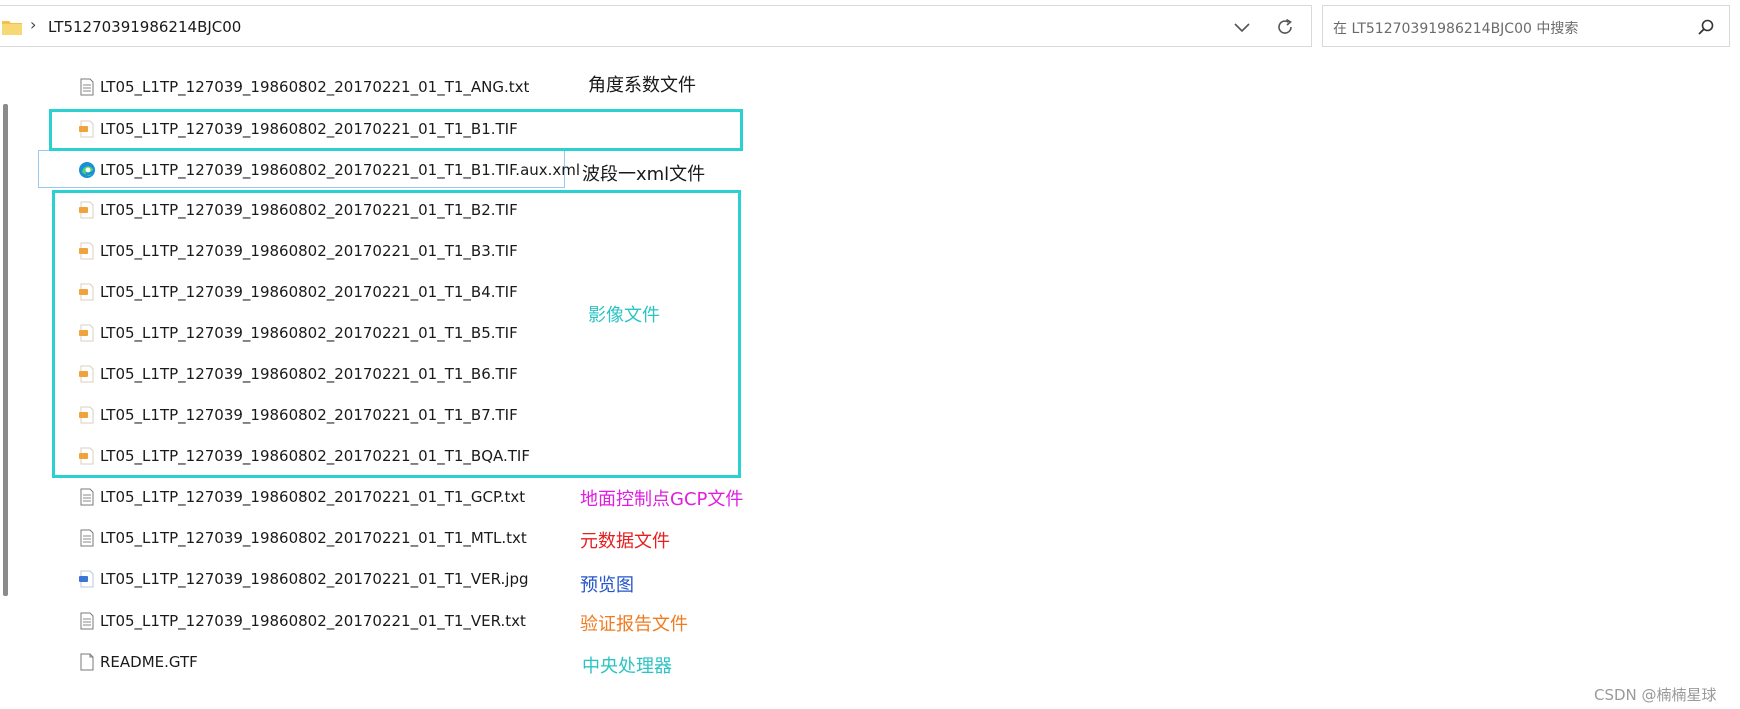 This screenshot has height=709, width=1740. I want to click on file-name: README.GTF, so click(149, 662).